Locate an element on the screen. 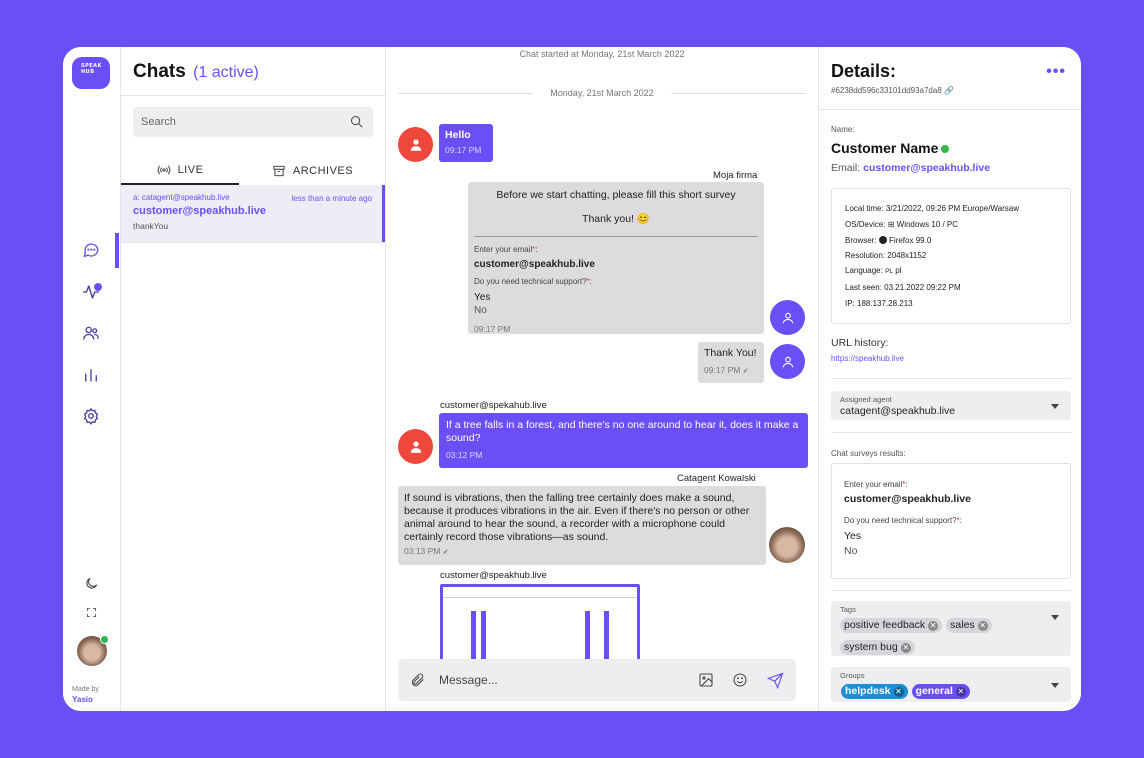 This screenshot has width=1144, height=758. chat-item-time: less than a minute ago is located at coordinates (332, 198).